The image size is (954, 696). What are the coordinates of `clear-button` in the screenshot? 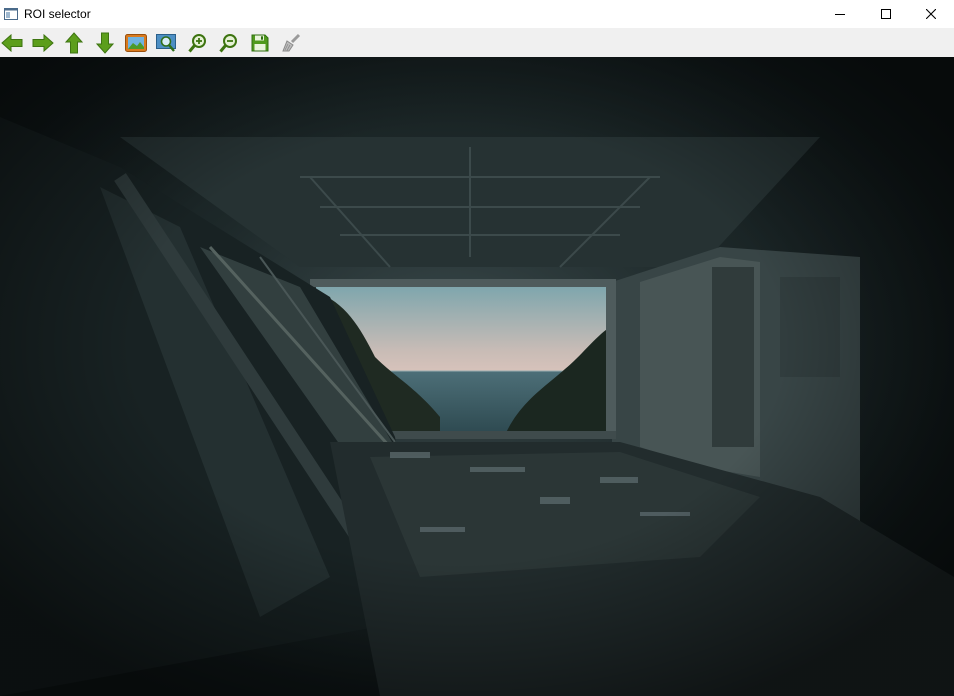 It's located at (291, 43).